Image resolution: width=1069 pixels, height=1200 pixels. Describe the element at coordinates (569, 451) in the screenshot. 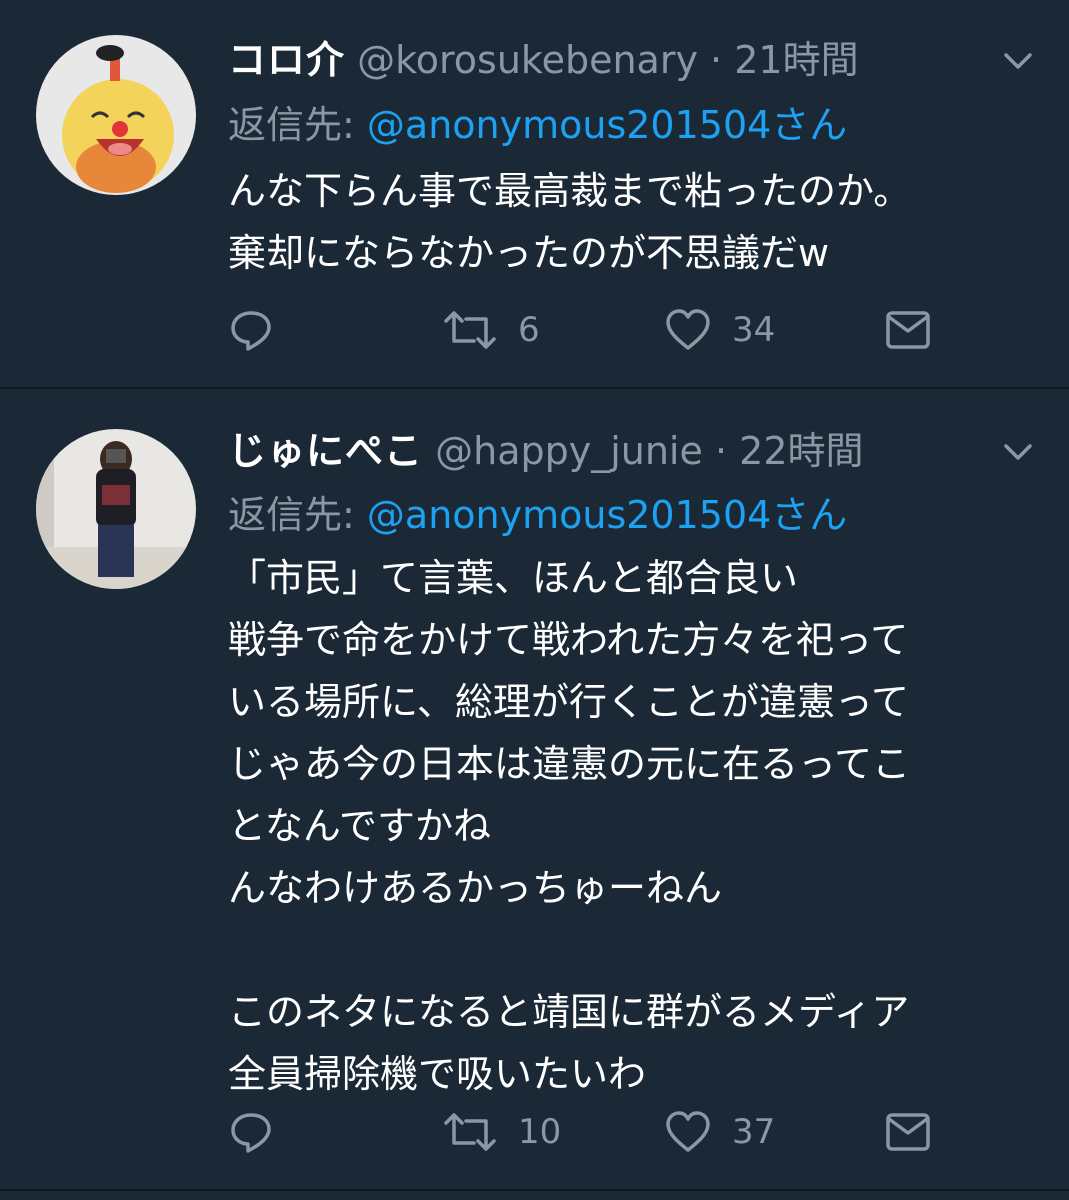

I see `author-handle: @happy_junie` at that location.